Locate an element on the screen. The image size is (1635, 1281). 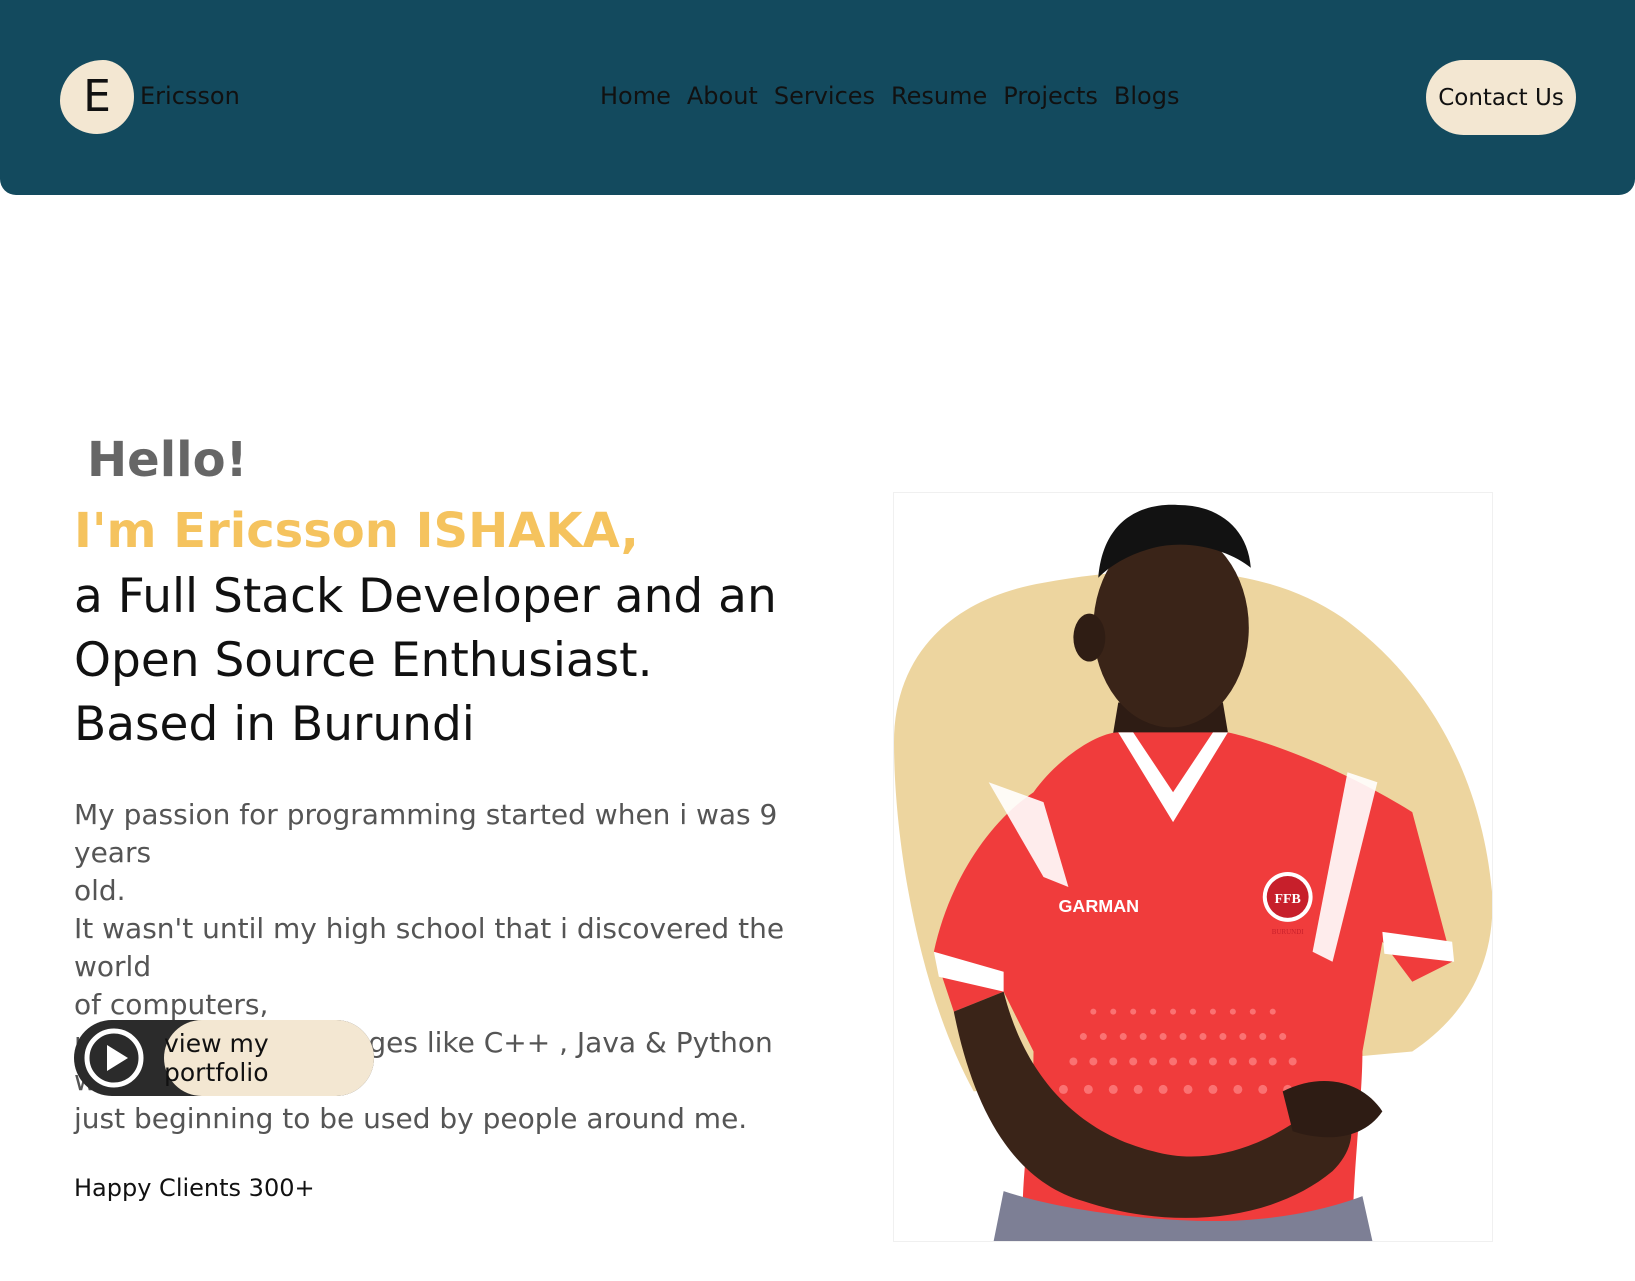
nav-link-blogs: Blogs is located at coordinates (1147, 96).